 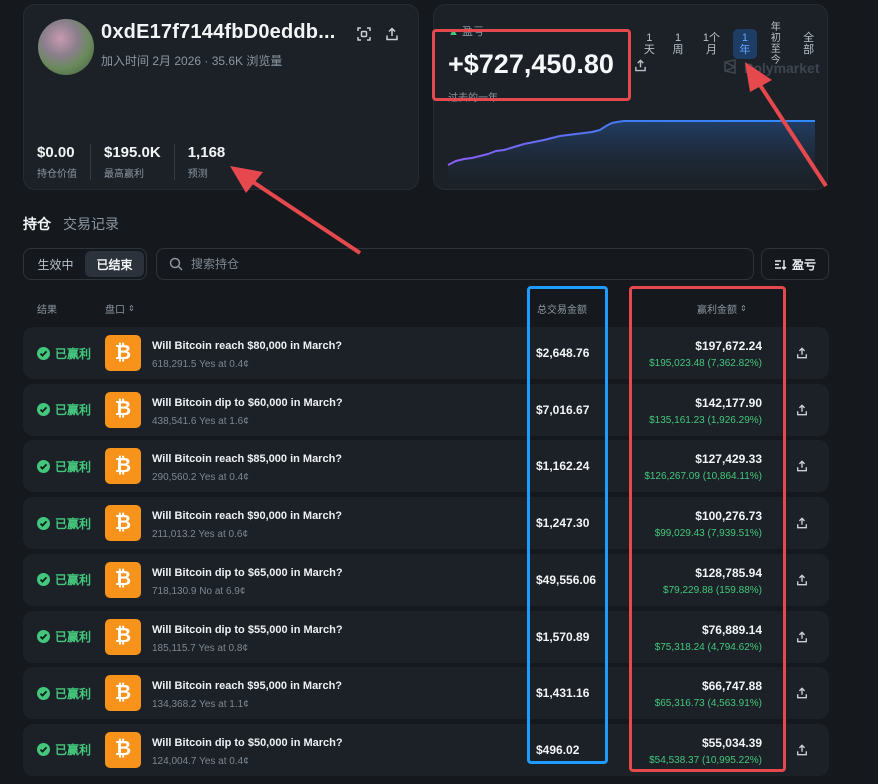 I want to click on profit-amount: $142,177.90, so click(x=728, y=402).